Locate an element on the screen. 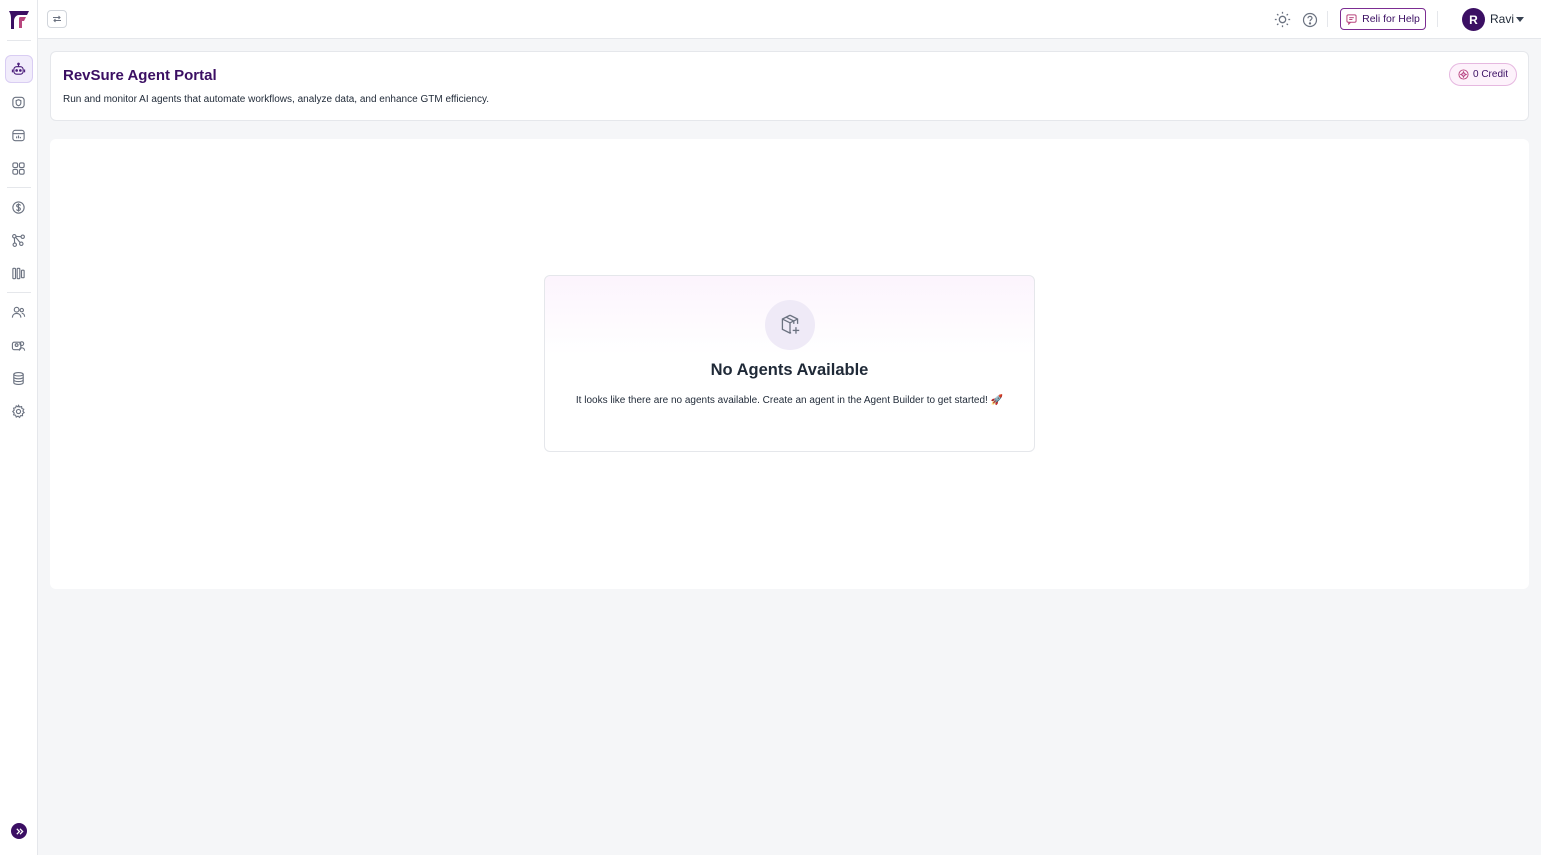 This screenshot has height=855, width=1541. page-title: RevSure Agent Portal is located at coordinates (140, 75).